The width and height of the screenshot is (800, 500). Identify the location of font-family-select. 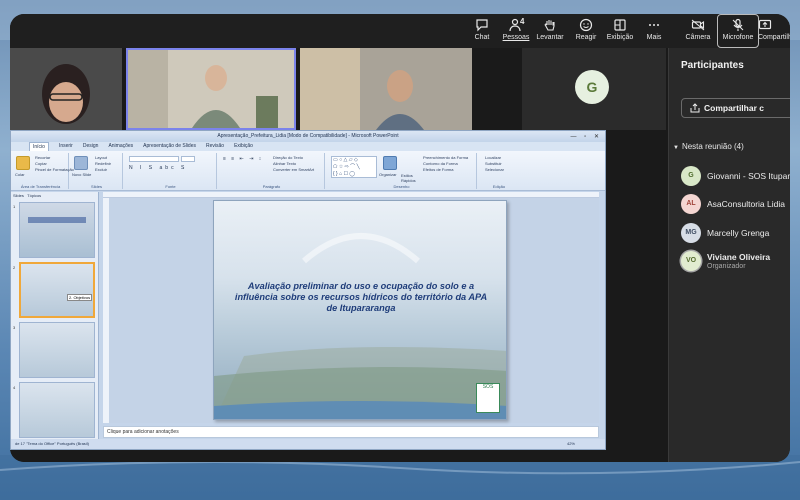
(154, 159).